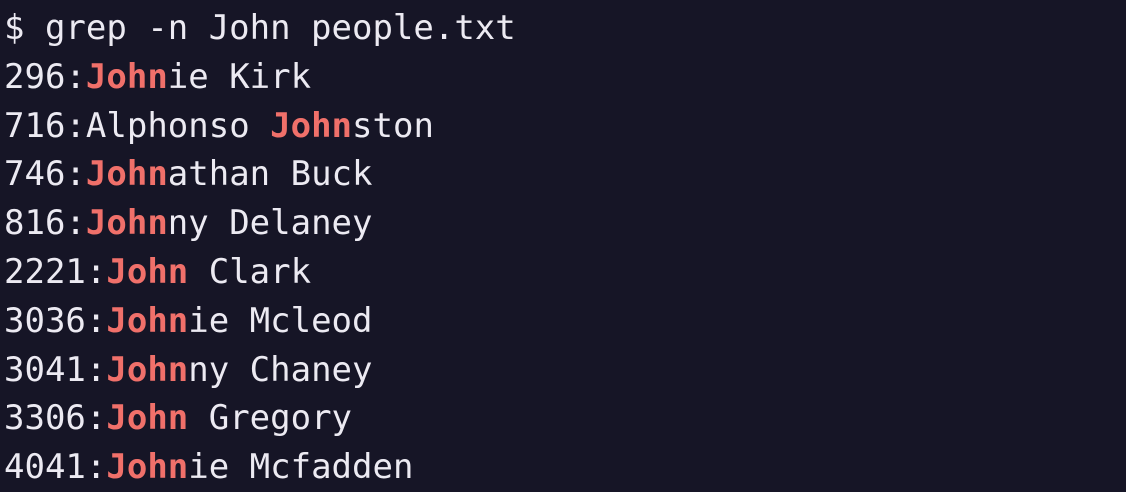 Image resolution: width=1126 pixels, height=492 pixels. I want to click on text-after-match: ny Chaney, so click(280, 369).